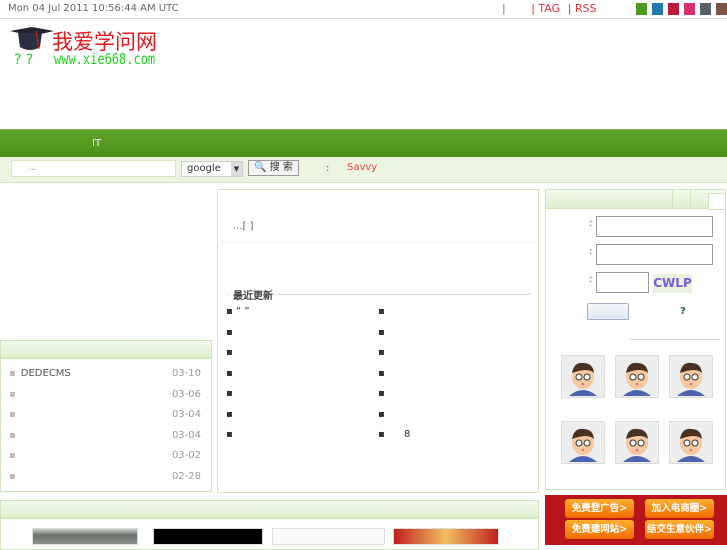  What do you see at coordinates (717, 201) in the screenshot?
I see `login-tab-active` at bounding box center [717, 201].